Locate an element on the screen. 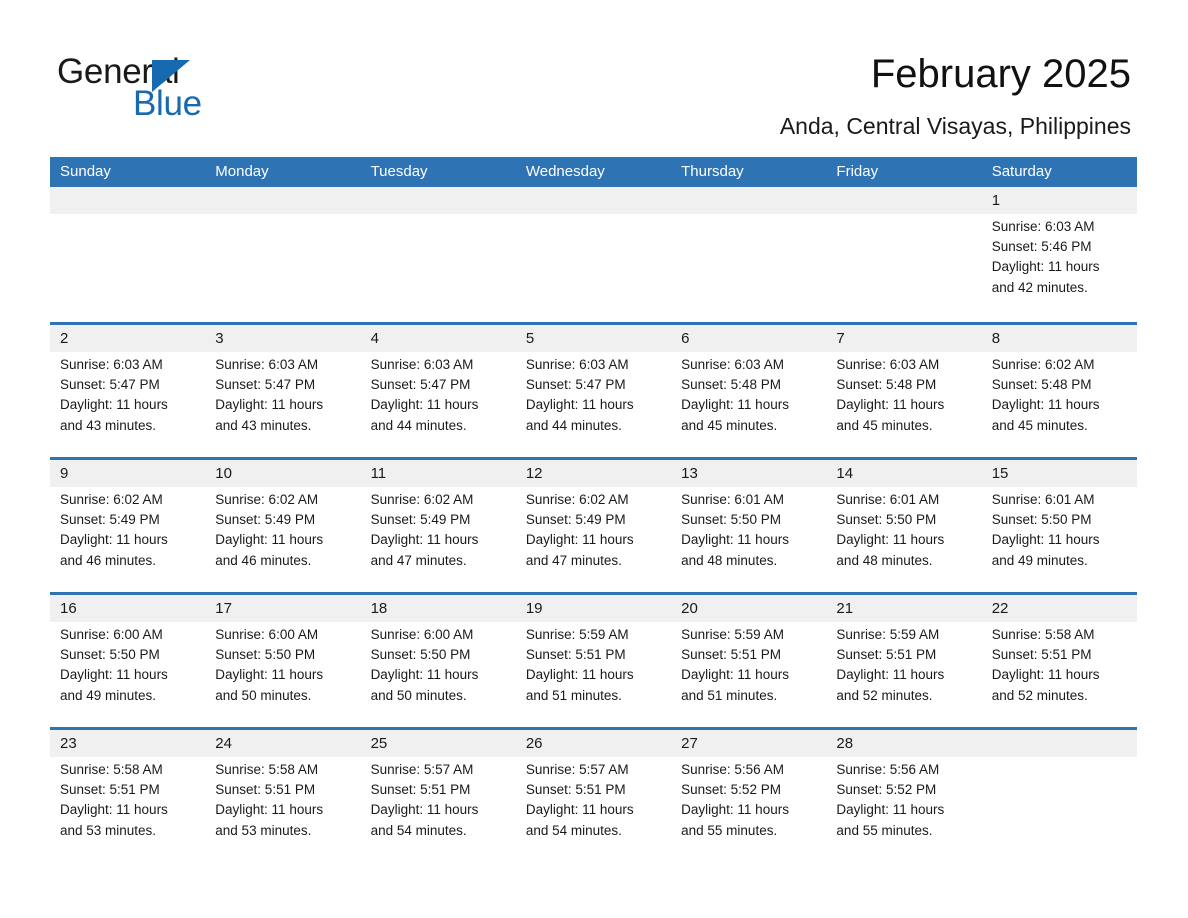  daylight-line2: and 46 minutes. is located at coordinates (108, 560).